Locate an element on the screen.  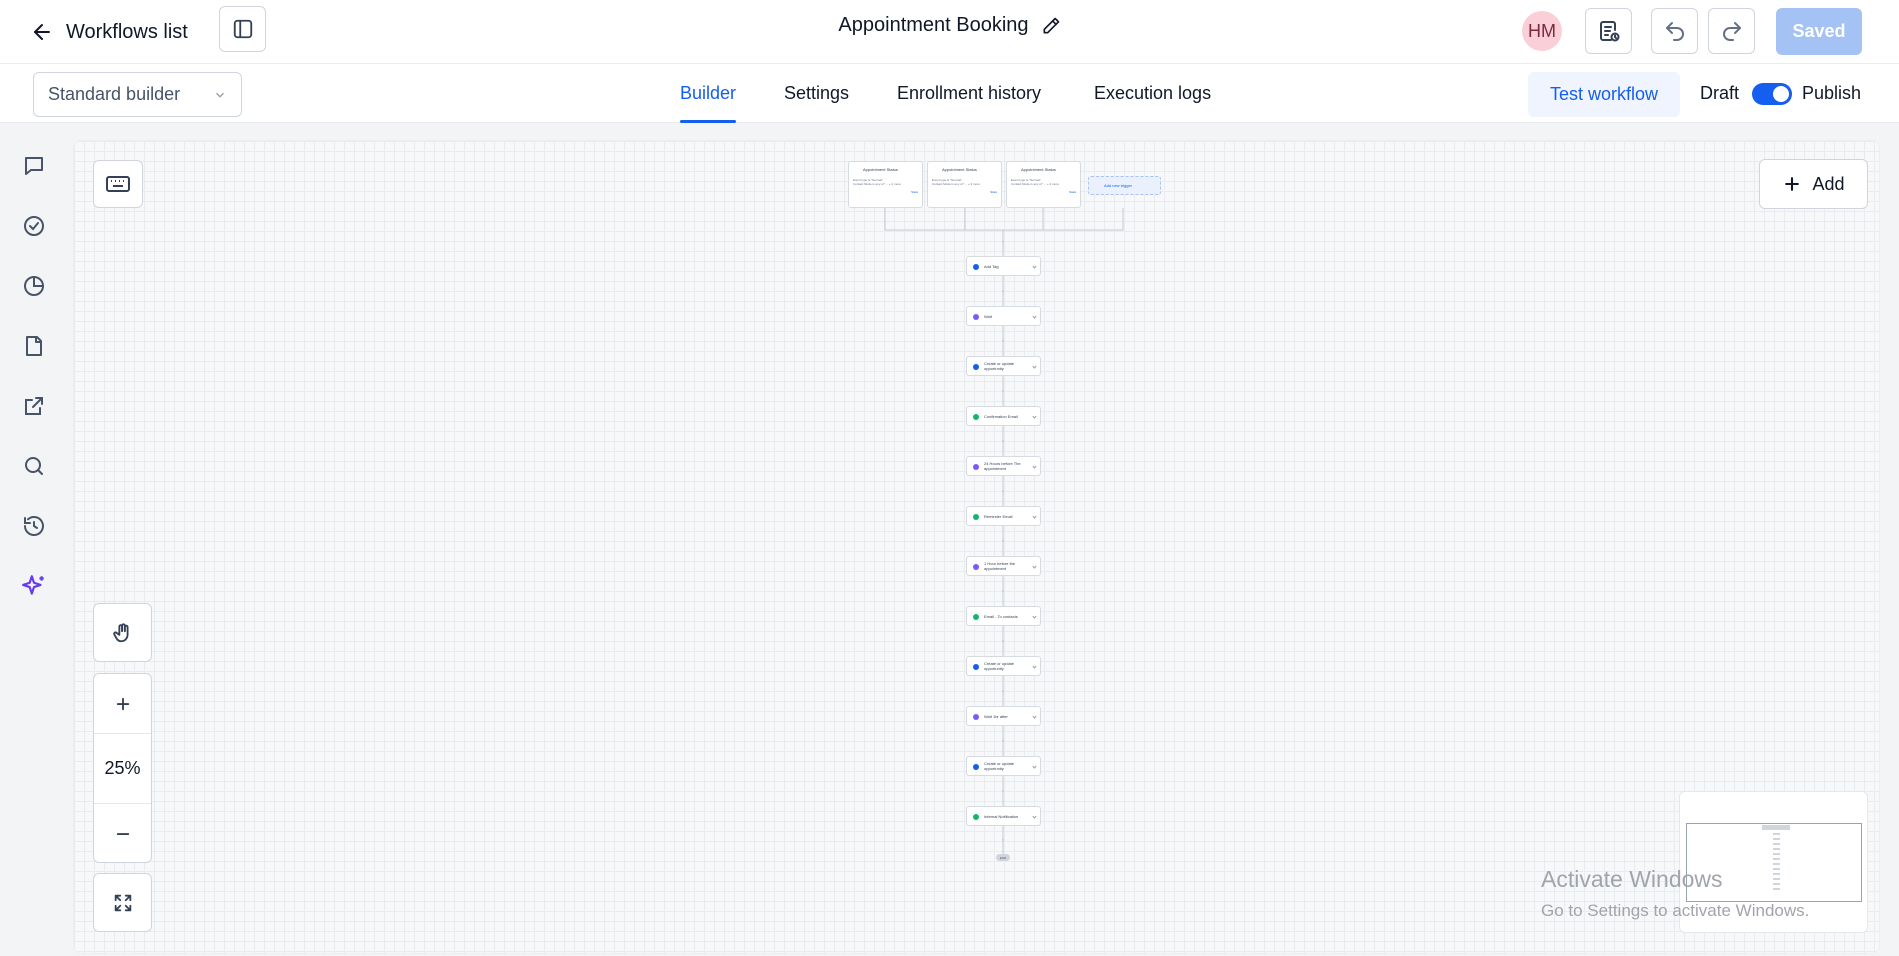
file-icon is located at coordinates (34, 346).